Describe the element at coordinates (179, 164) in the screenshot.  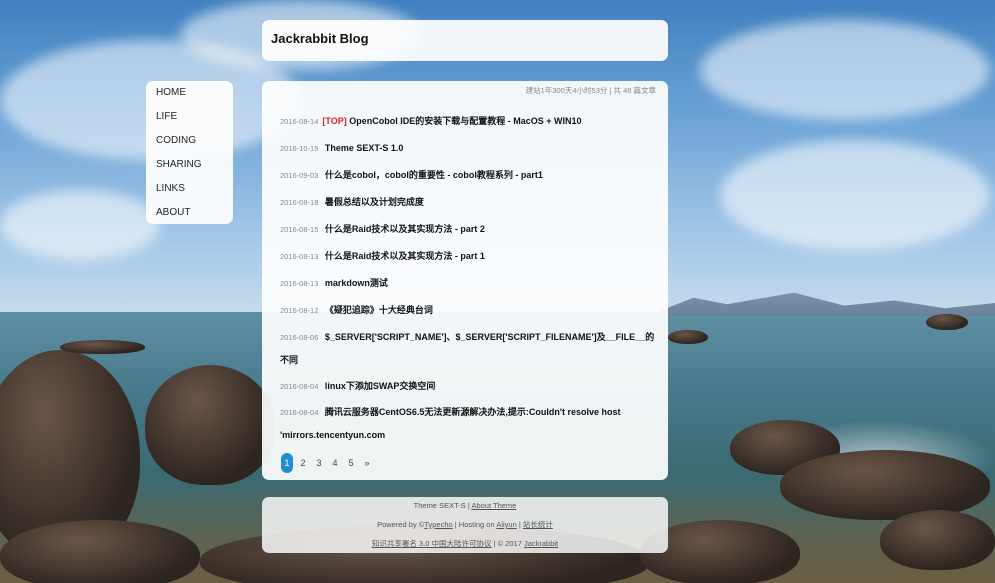
I see `nav-item-sharing: SHARING` at that location.